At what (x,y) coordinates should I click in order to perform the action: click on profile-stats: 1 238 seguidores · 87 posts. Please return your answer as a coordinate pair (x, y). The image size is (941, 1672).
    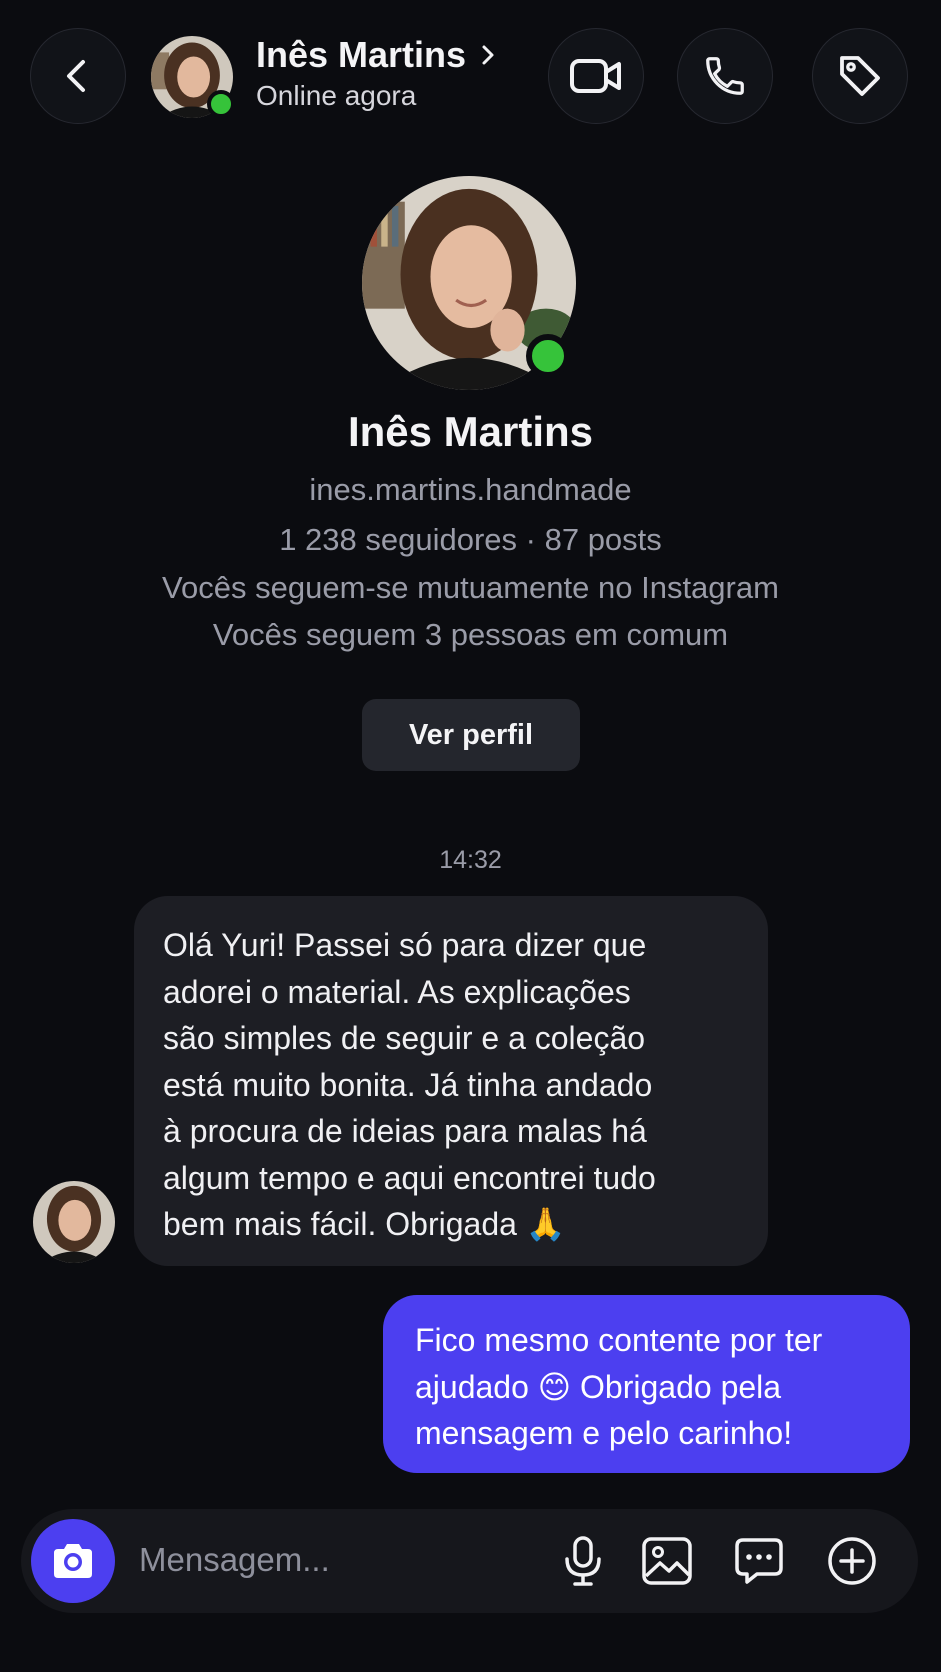
    Looking at the image, I should click on (470, 539).